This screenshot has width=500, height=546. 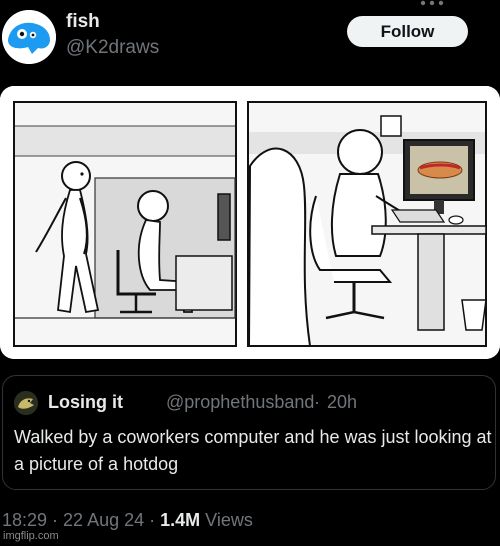 I want to click on quoted-time: 20h, so click(x=342, y=402).